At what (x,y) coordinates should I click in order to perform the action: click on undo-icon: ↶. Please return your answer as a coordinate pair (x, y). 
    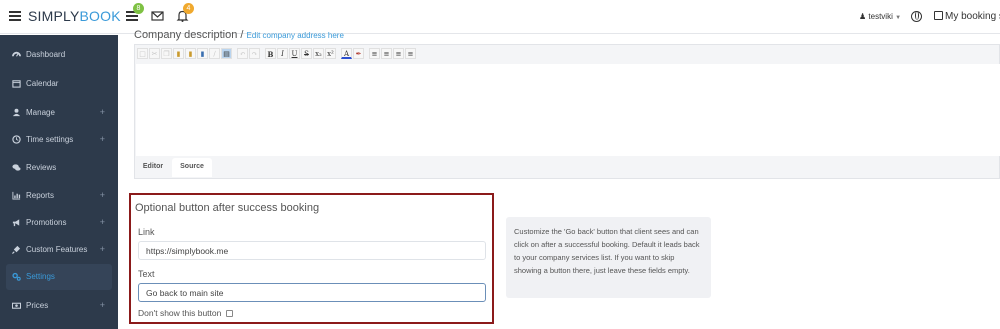
    Looking at the image, I should click on (242, 53).